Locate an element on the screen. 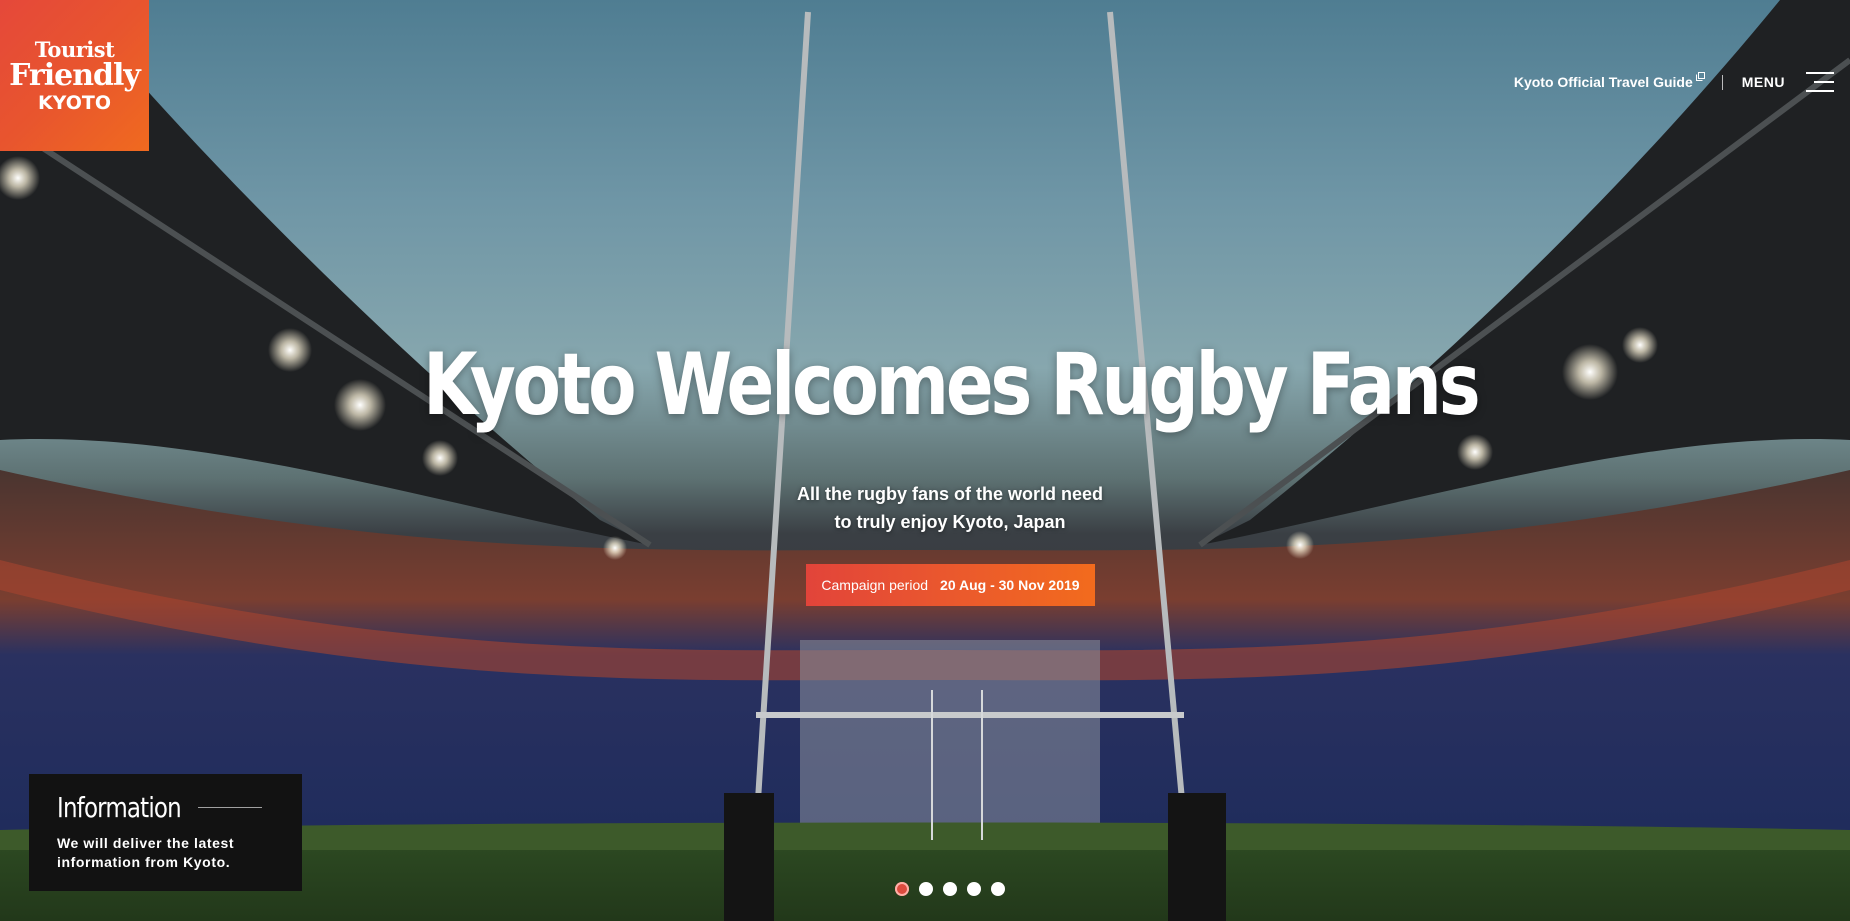  logo-line-kyoto: KYOTO is located at coordinates (74, 102).